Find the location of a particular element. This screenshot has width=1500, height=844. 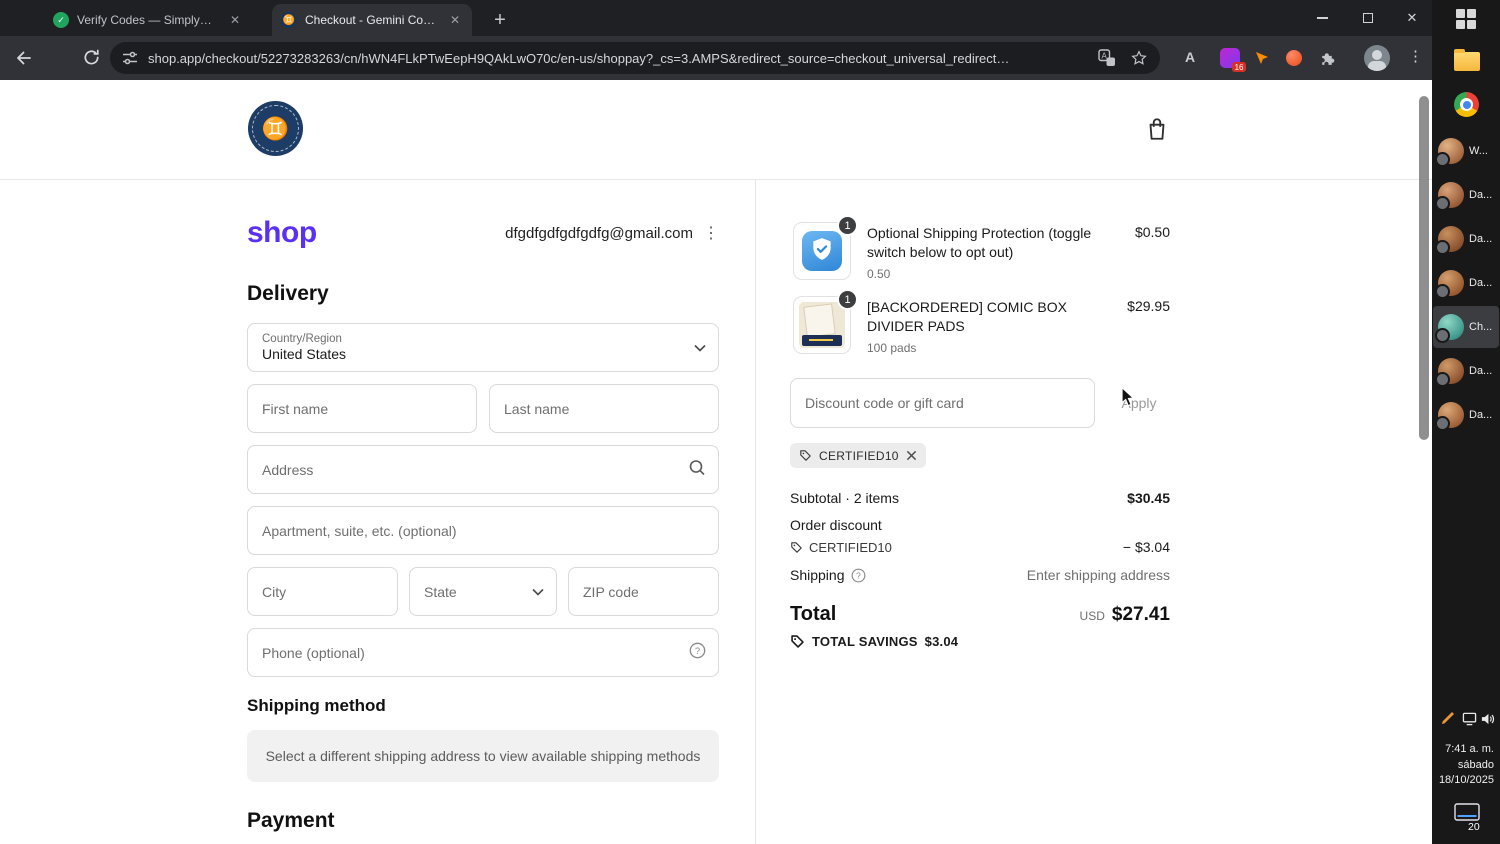

payment-heading: Payment is located at coordinates (291, 820).